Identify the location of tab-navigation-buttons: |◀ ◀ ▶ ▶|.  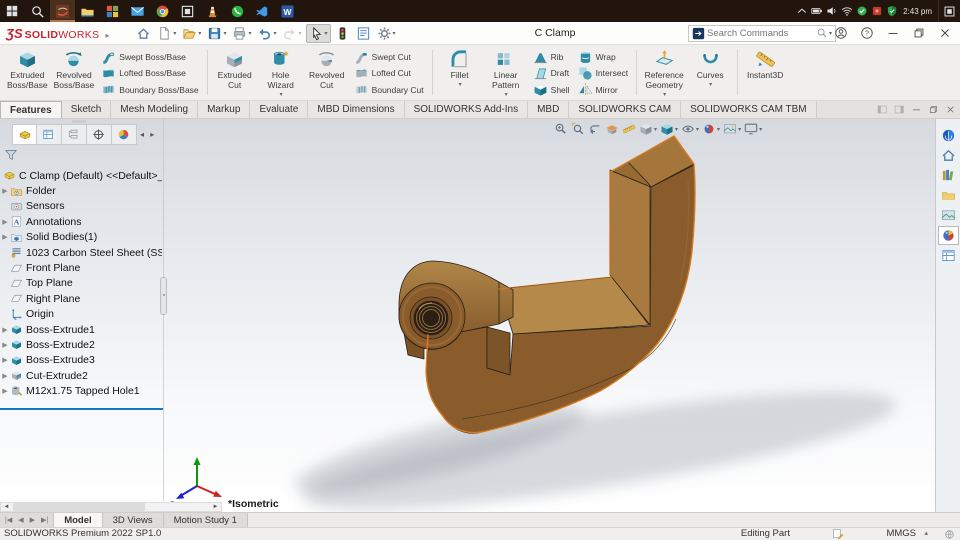
(27, 520).